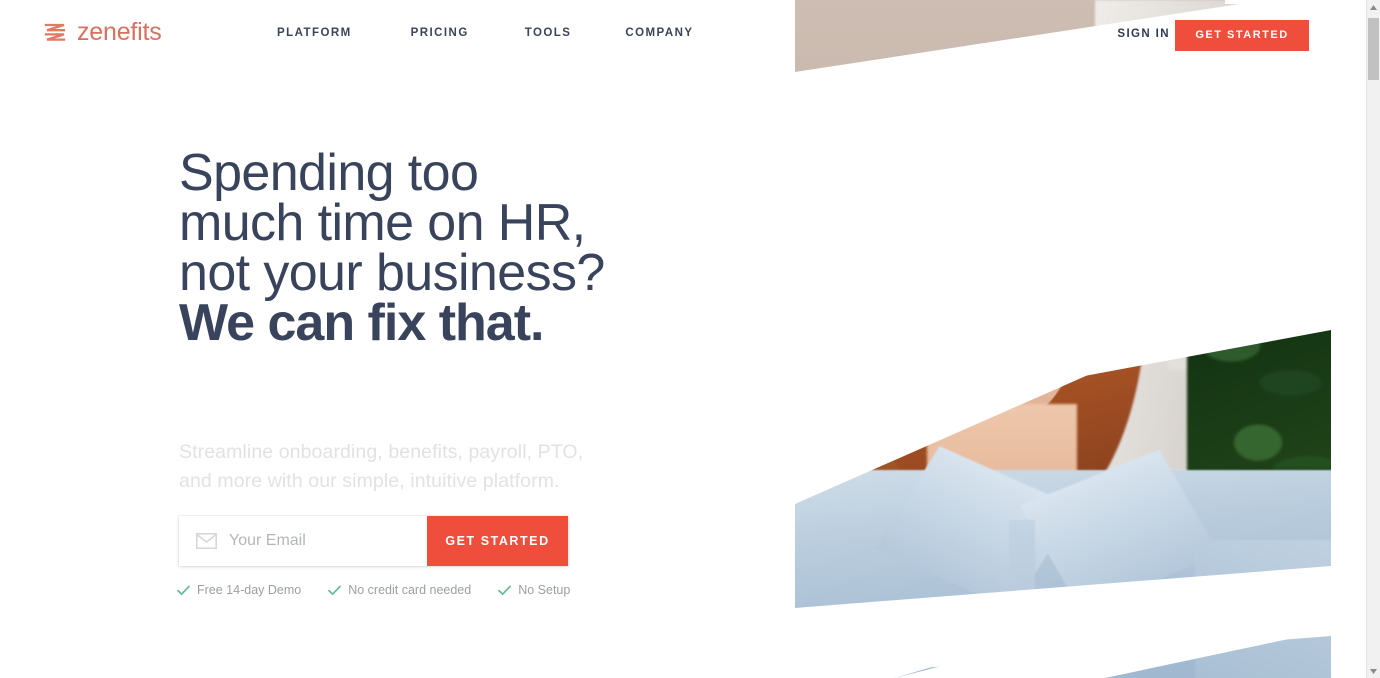 The image size is (1380, 678). I want to click on headline-line-4-bold: We can fix that., so click(361, 323).